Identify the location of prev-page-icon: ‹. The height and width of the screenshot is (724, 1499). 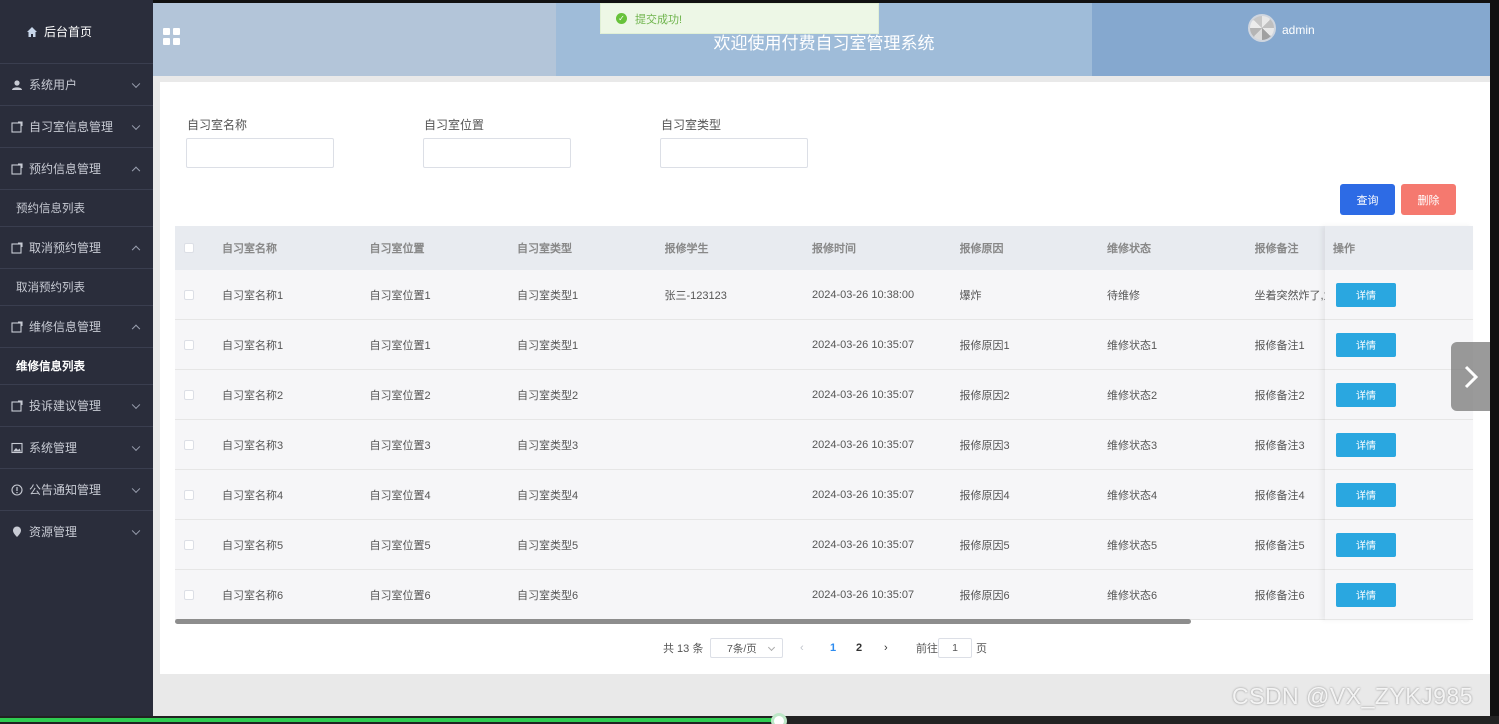
(802, 648).